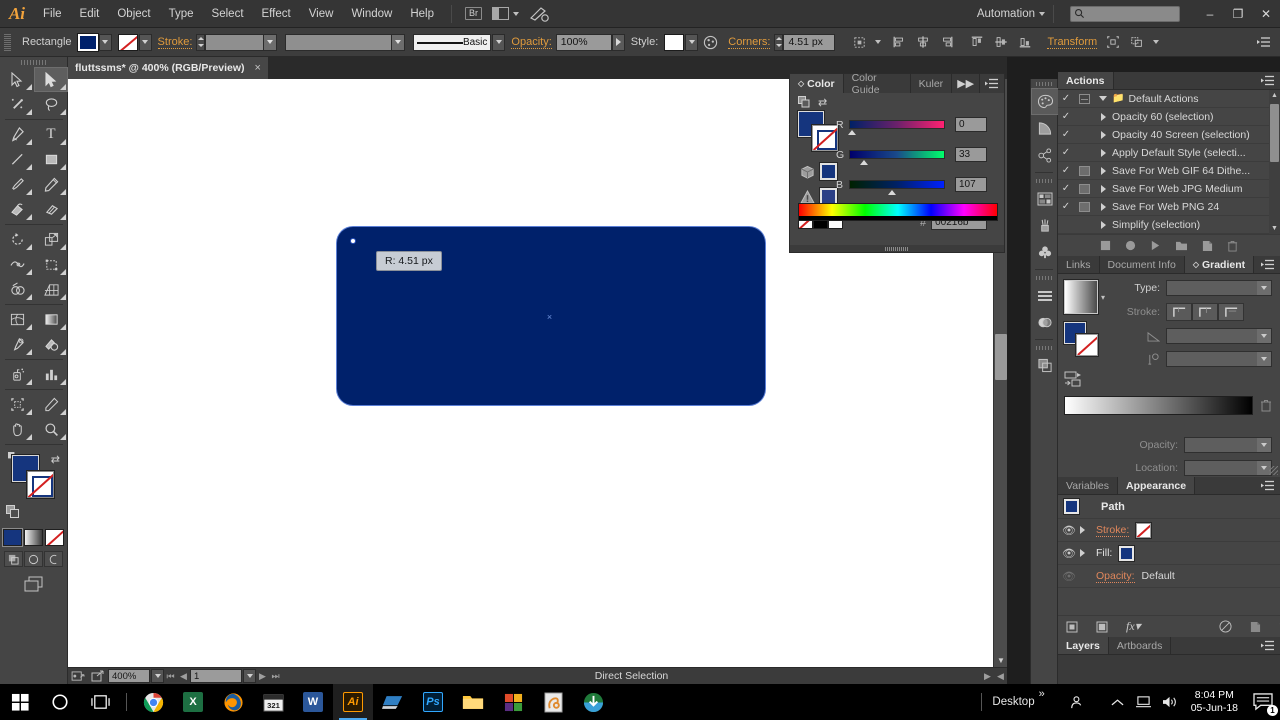 The image size is (1280, 720). I want to click on stroke-attribute-label: Stroke:, so click(1113, 530).